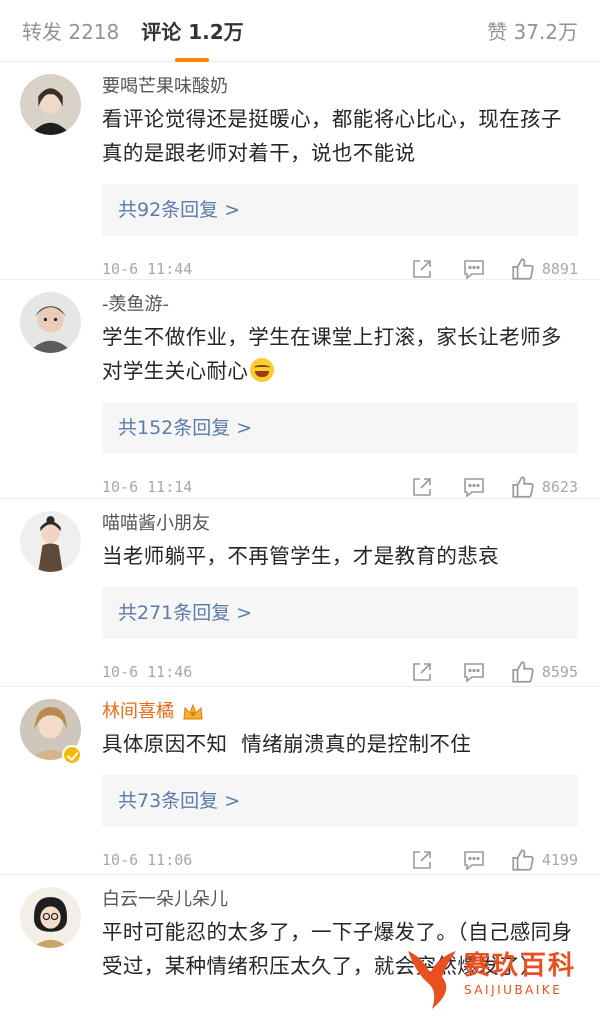  What do you see at coordinates (193, 711) in the screenshot?
I see `vip-crown-icon` at bounding box center [193, 711].